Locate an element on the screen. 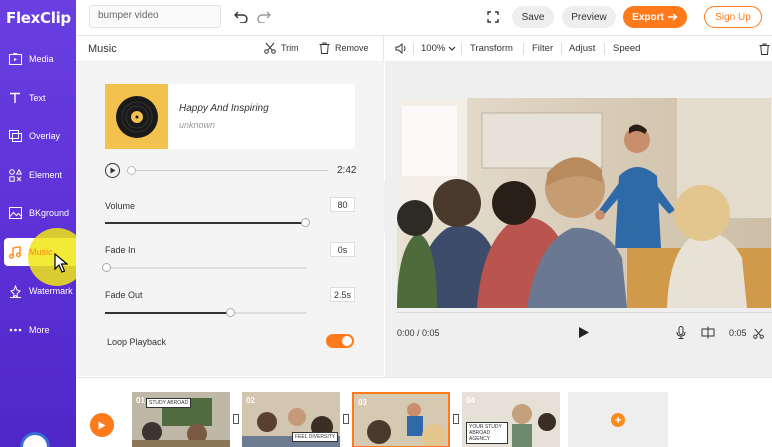  split-button is located at coordinates (708, 334).